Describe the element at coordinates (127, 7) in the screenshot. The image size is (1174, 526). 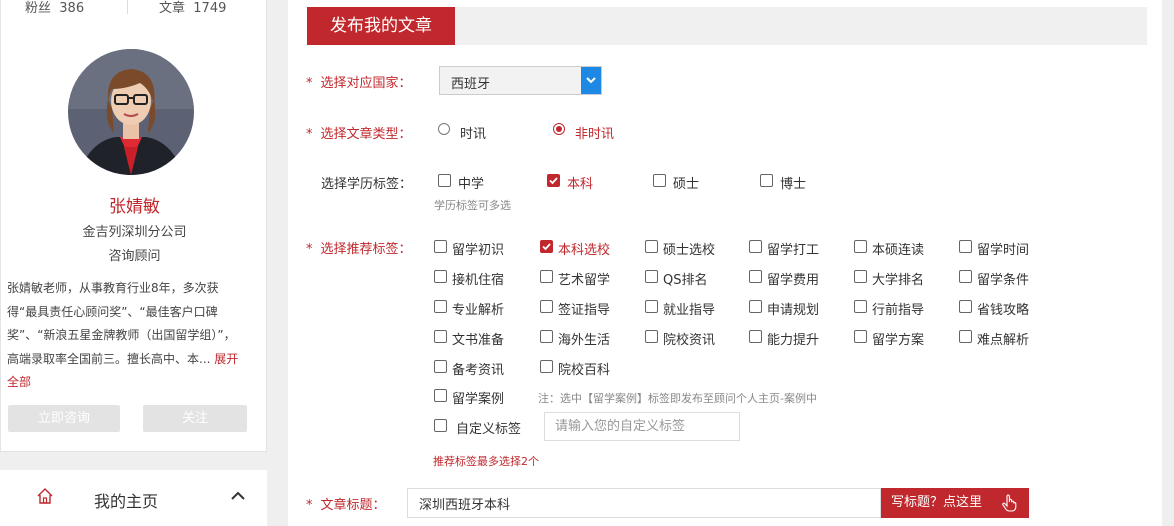
I see `stats-divider` at that location.